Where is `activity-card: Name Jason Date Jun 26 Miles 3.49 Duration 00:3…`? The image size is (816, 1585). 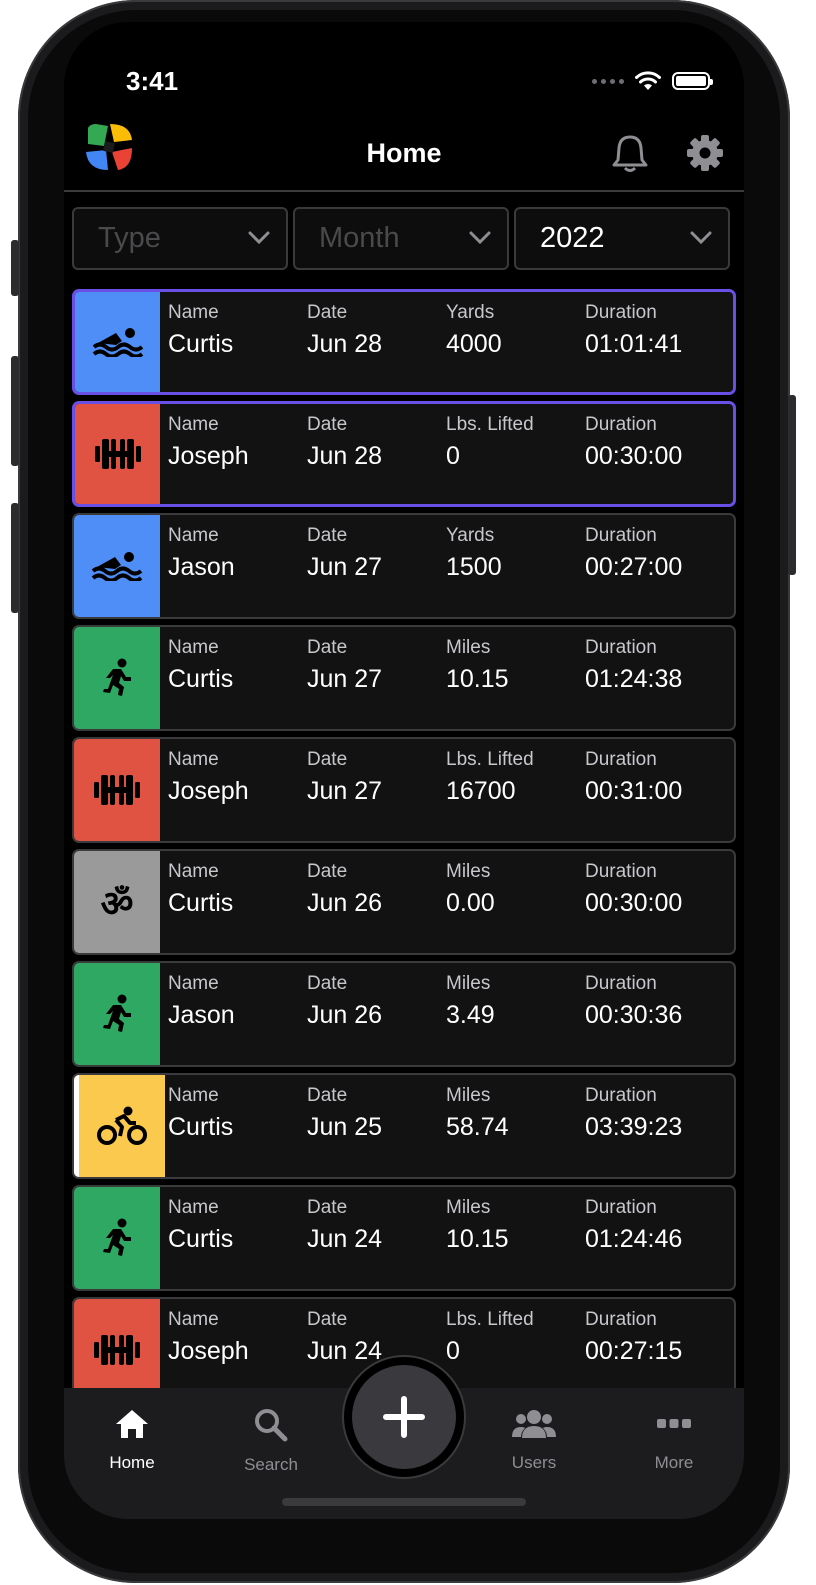 activity-card: Name Jason Date Jun 26 Miles 3.49 Duration 00:3… is located at coordinates (404, 1014).